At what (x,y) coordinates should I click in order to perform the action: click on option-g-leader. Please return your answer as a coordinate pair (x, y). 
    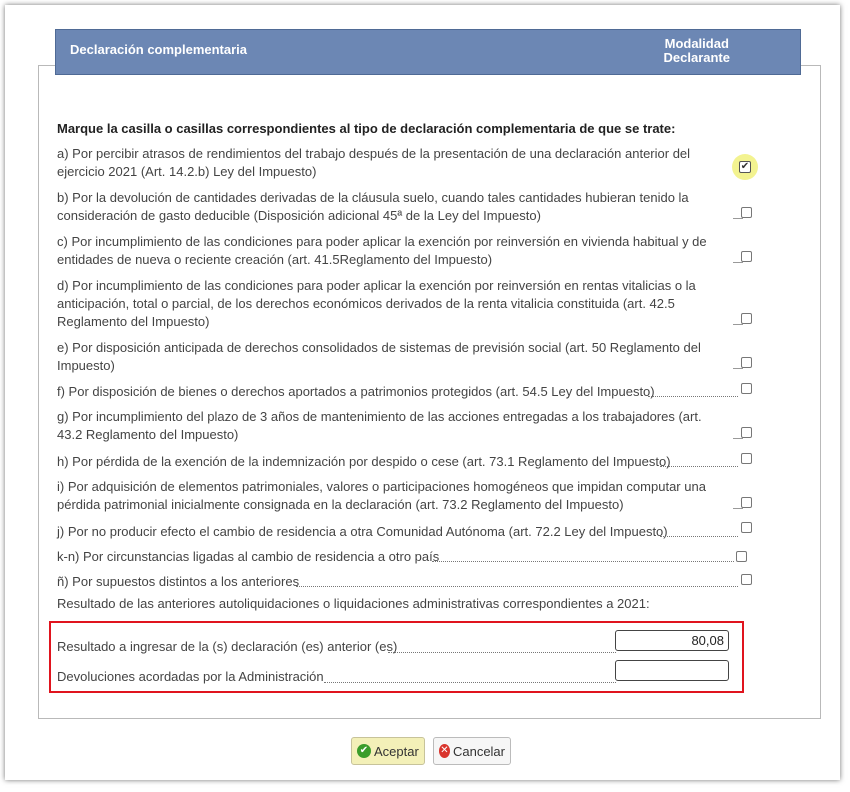
    Looking at the image, I should click on (738, 438).